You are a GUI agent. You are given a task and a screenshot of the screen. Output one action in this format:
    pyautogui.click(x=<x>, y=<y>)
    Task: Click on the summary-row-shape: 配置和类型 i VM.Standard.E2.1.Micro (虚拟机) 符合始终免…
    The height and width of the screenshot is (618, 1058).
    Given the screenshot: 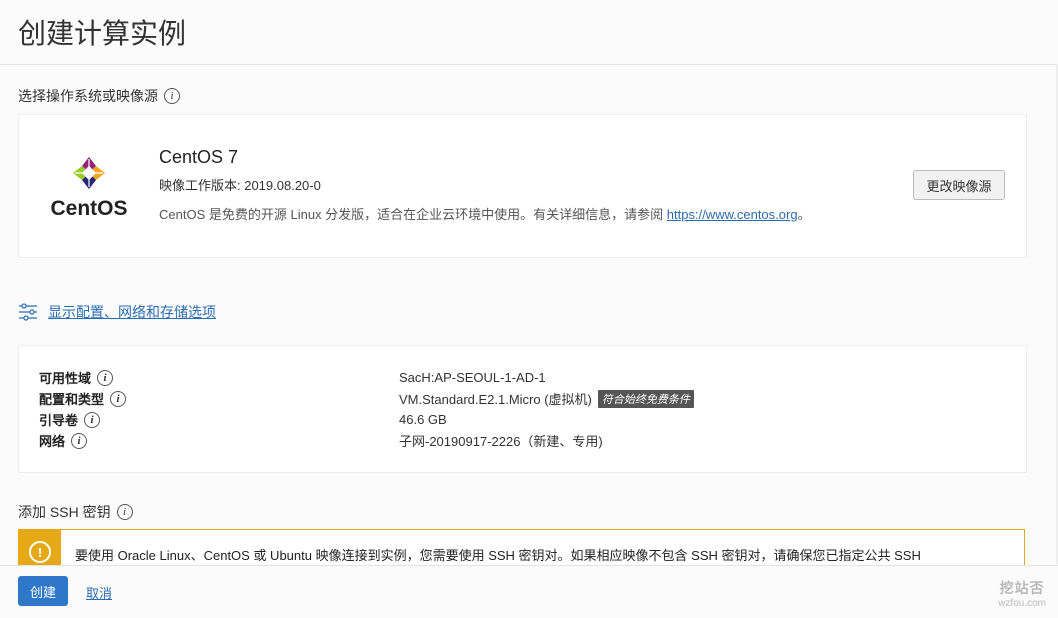 What is the action you would take?
    pyautogui.click(x=529, y=398)
    